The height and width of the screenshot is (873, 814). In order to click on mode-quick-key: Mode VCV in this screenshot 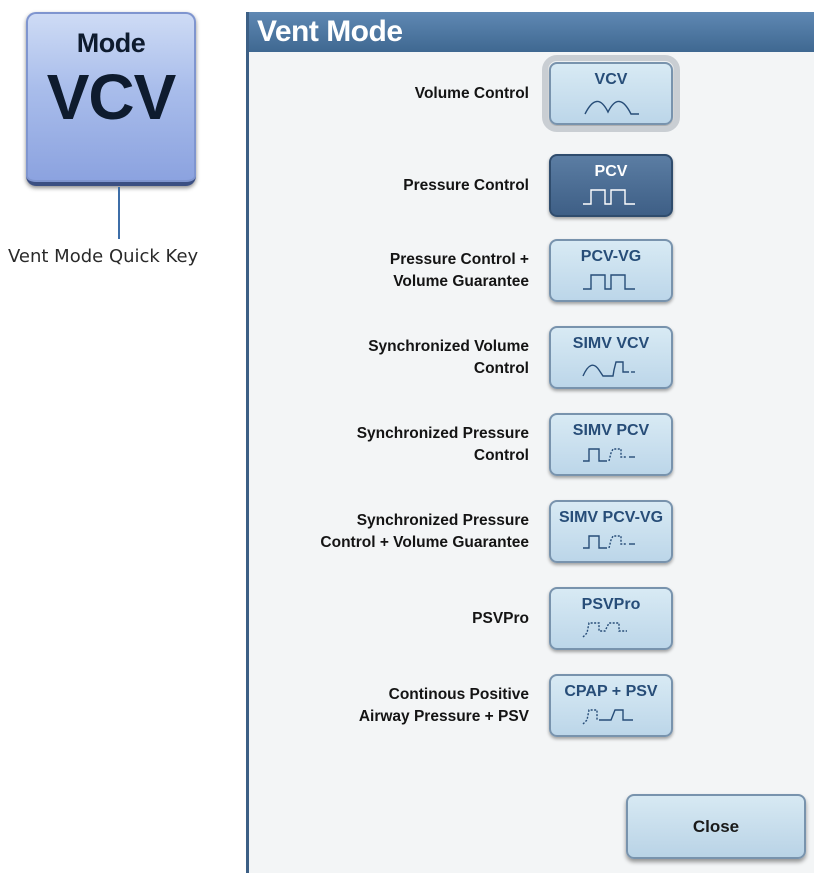, I will do `click(111, 99)`.